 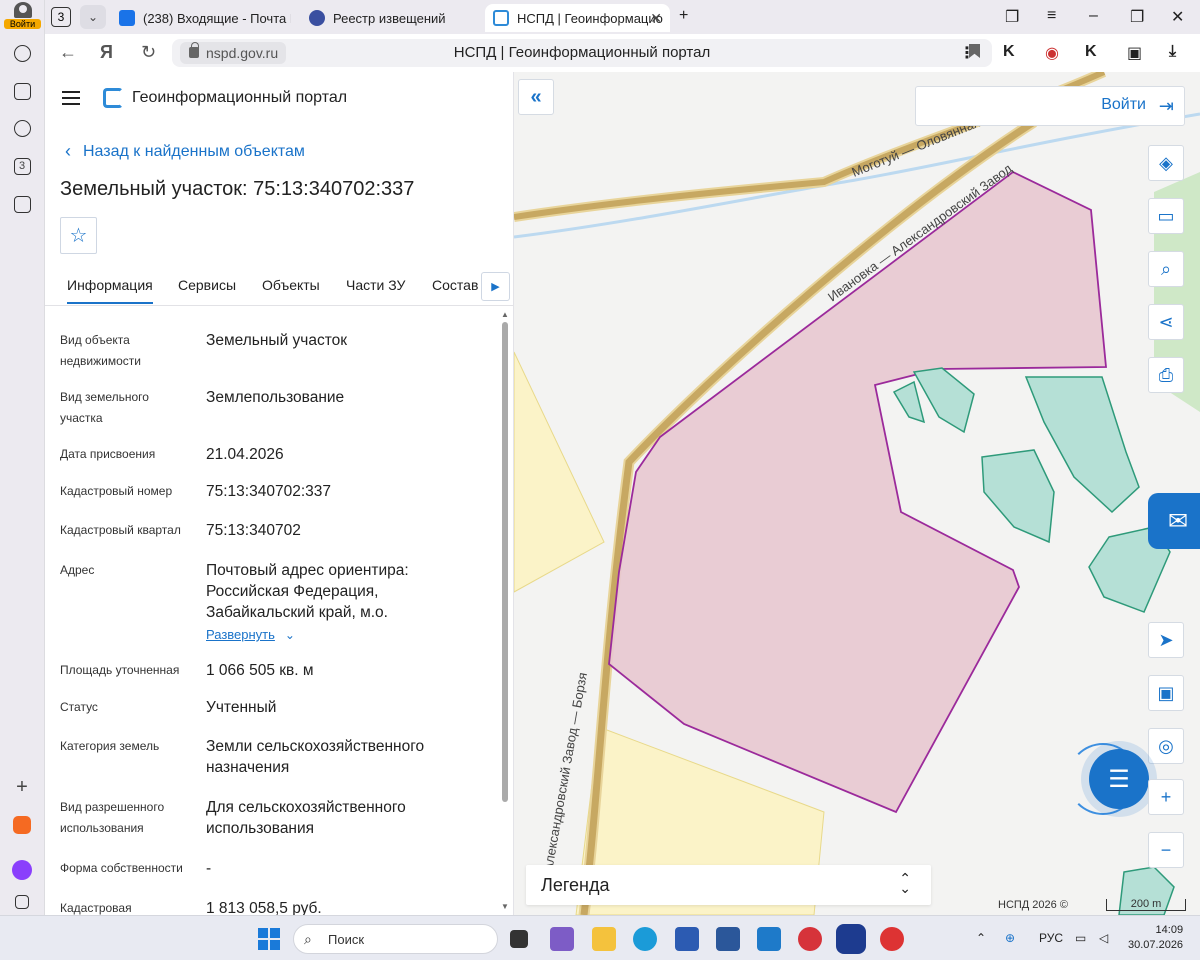 I want to click on browser-sidebar: Войти 3 +, so click(x=22, y=457).